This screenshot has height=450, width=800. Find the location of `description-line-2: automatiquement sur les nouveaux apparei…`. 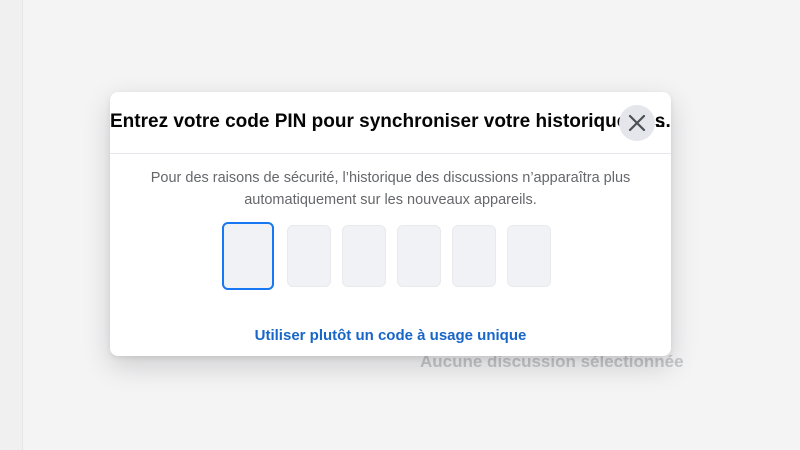

description-line-2: automatiquement sur les nouveaux apparei… is located at coordinates (390, 200).